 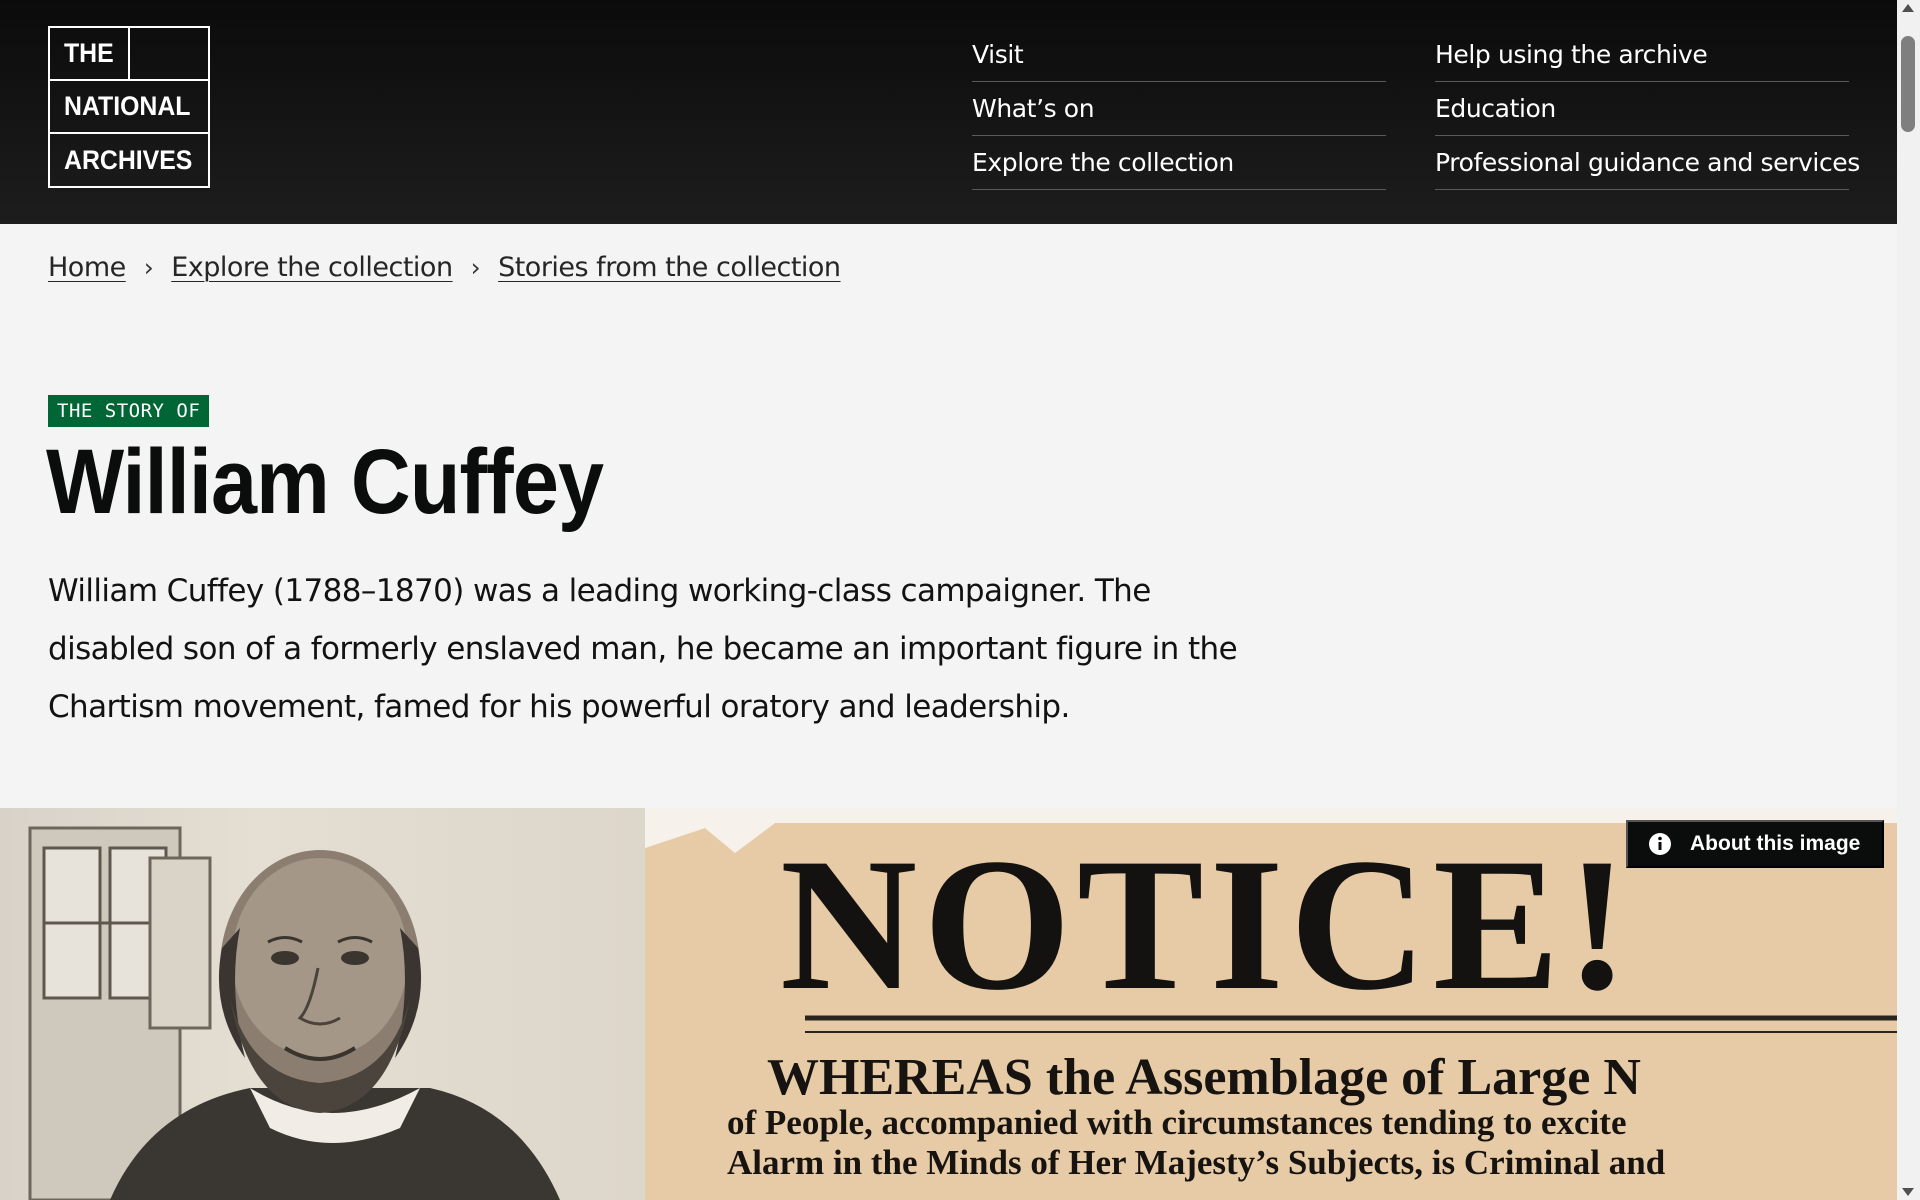 What do you see at coordinates (1642, 109) in the screenshot?
I see `nav-item-education: Education` at bounding box center [1642, 109].